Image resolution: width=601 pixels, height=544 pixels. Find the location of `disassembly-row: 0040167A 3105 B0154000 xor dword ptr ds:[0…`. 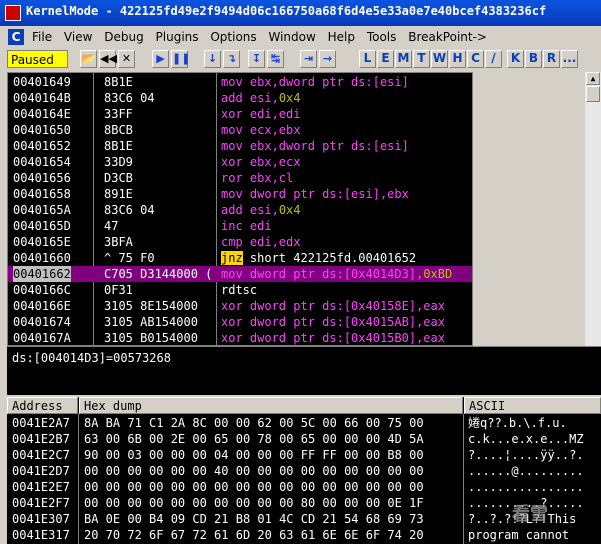

disassembly-row: 0040167A 3105 B0154000 xor dword ptr ds:[0… is located at coordinates (240, 337).